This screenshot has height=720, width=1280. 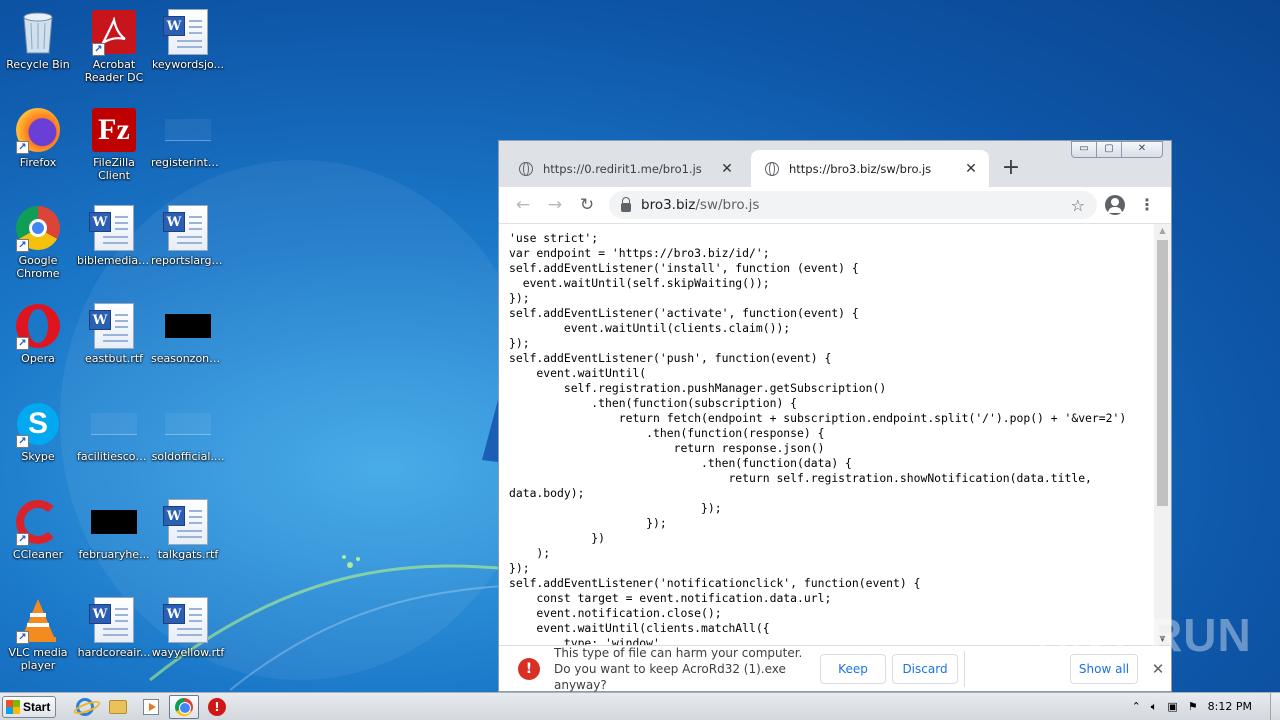 I want to click on windows-logo-icon, so click(x=13, y=706).